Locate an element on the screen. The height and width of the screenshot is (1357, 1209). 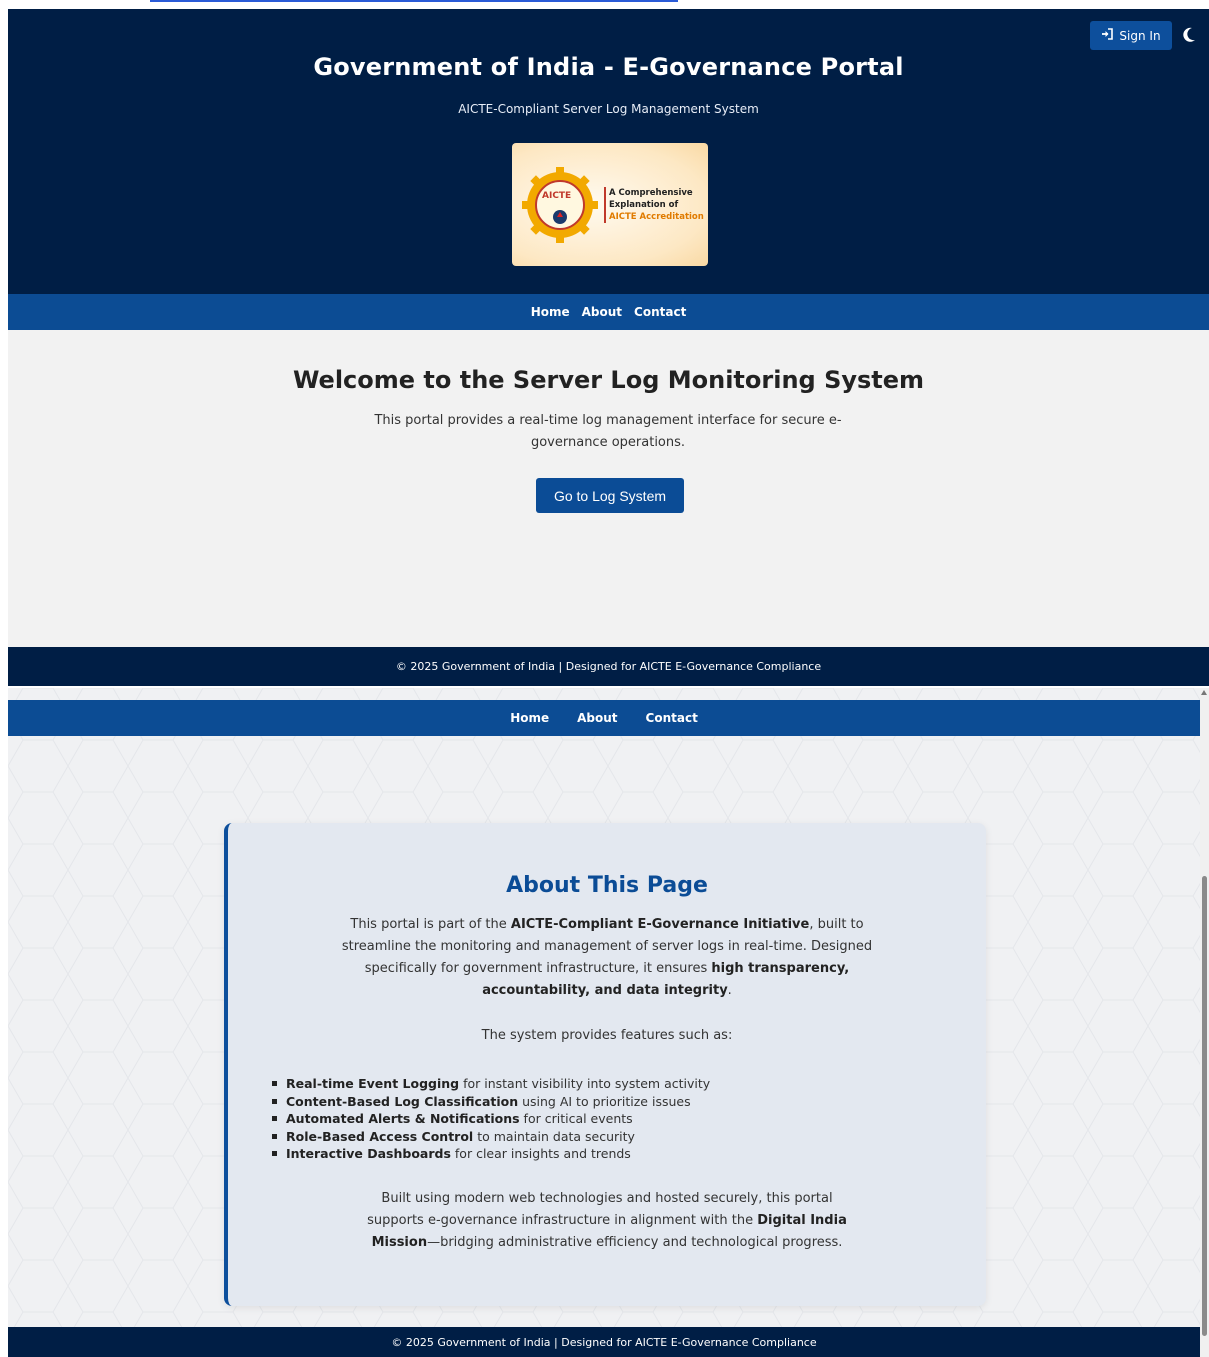
logo-badge: AICTE is located at coordinates (557, 196).